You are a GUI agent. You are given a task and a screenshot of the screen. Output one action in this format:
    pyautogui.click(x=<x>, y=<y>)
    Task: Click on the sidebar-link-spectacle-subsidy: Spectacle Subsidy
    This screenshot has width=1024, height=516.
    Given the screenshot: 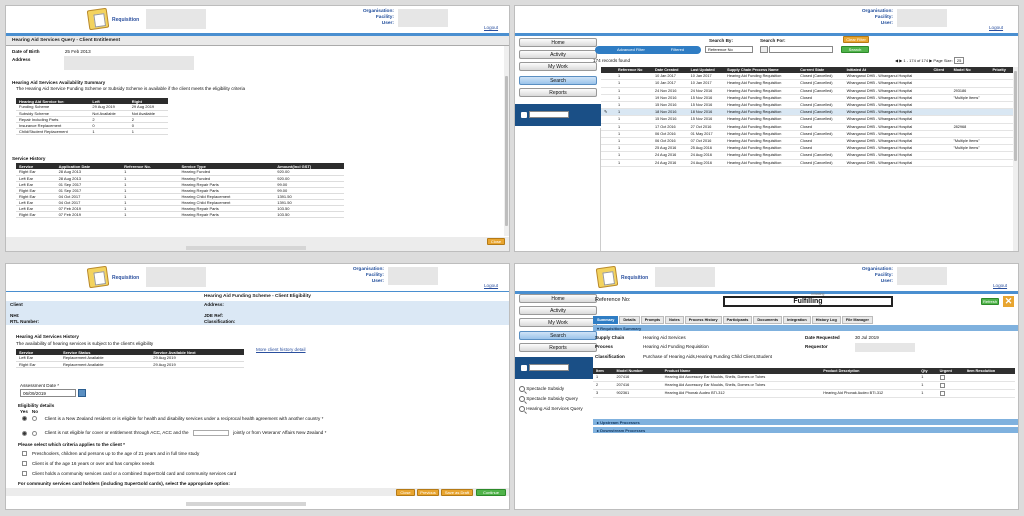 What is the action you would take?
    pyautogui.click(x=551, y=389)
    